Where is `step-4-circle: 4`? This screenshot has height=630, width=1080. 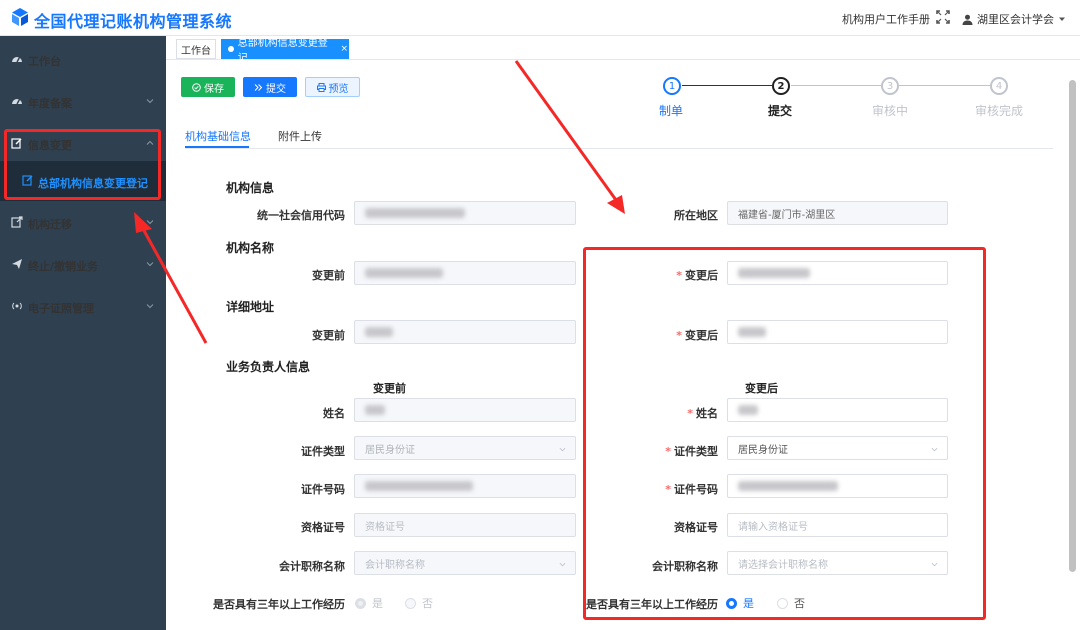
step-4-circle: 4 is located at coordinates (999, 86).